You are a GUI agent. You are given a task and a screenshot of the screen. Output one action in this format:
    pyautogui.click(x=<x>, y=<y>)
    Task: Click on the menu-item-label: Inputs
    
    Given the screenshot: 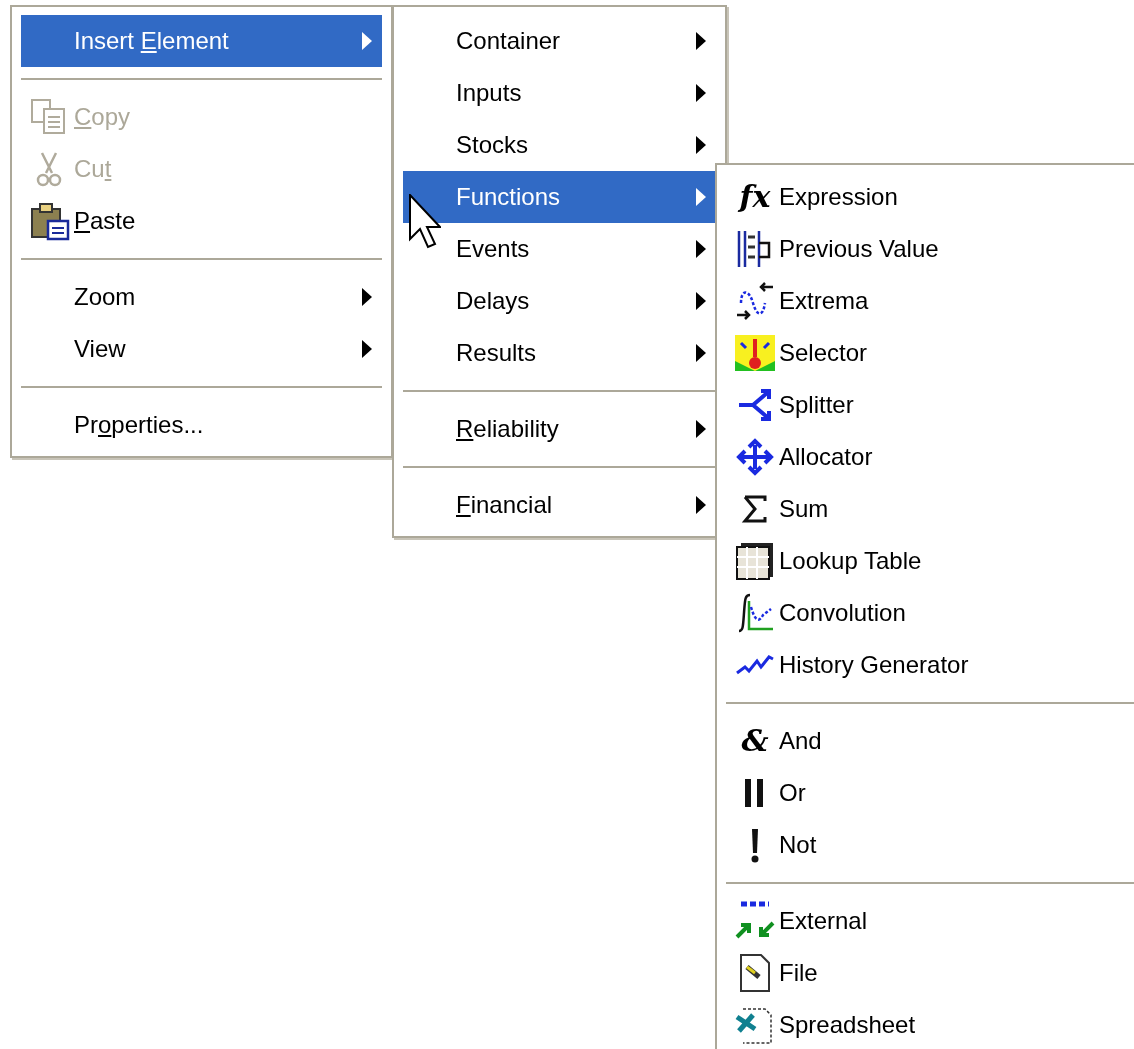 What is the action you would take?
    pyautogui.click(x=489, y=92)
    